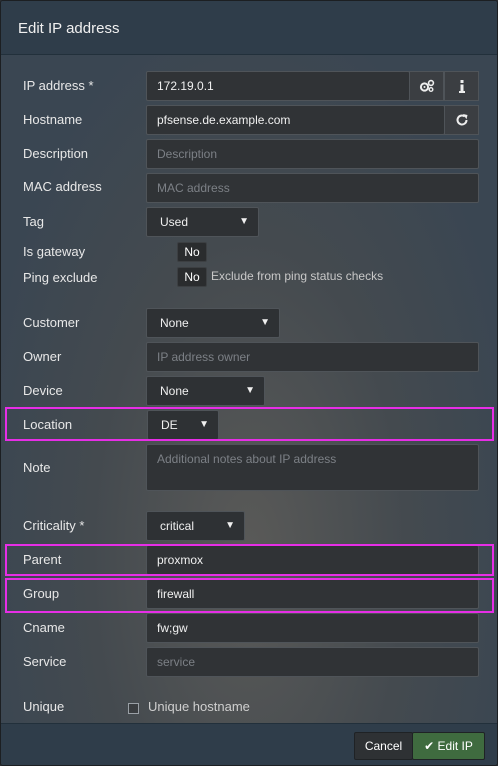  Describe the element at coordinates (37, 467) in the screenshot. I see `note-label: Note` at that location.